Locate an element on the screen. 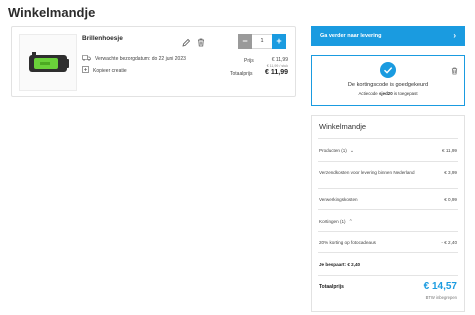  savings-text: Je bespaart: € 2,40 is located at coordinates (340, 264).